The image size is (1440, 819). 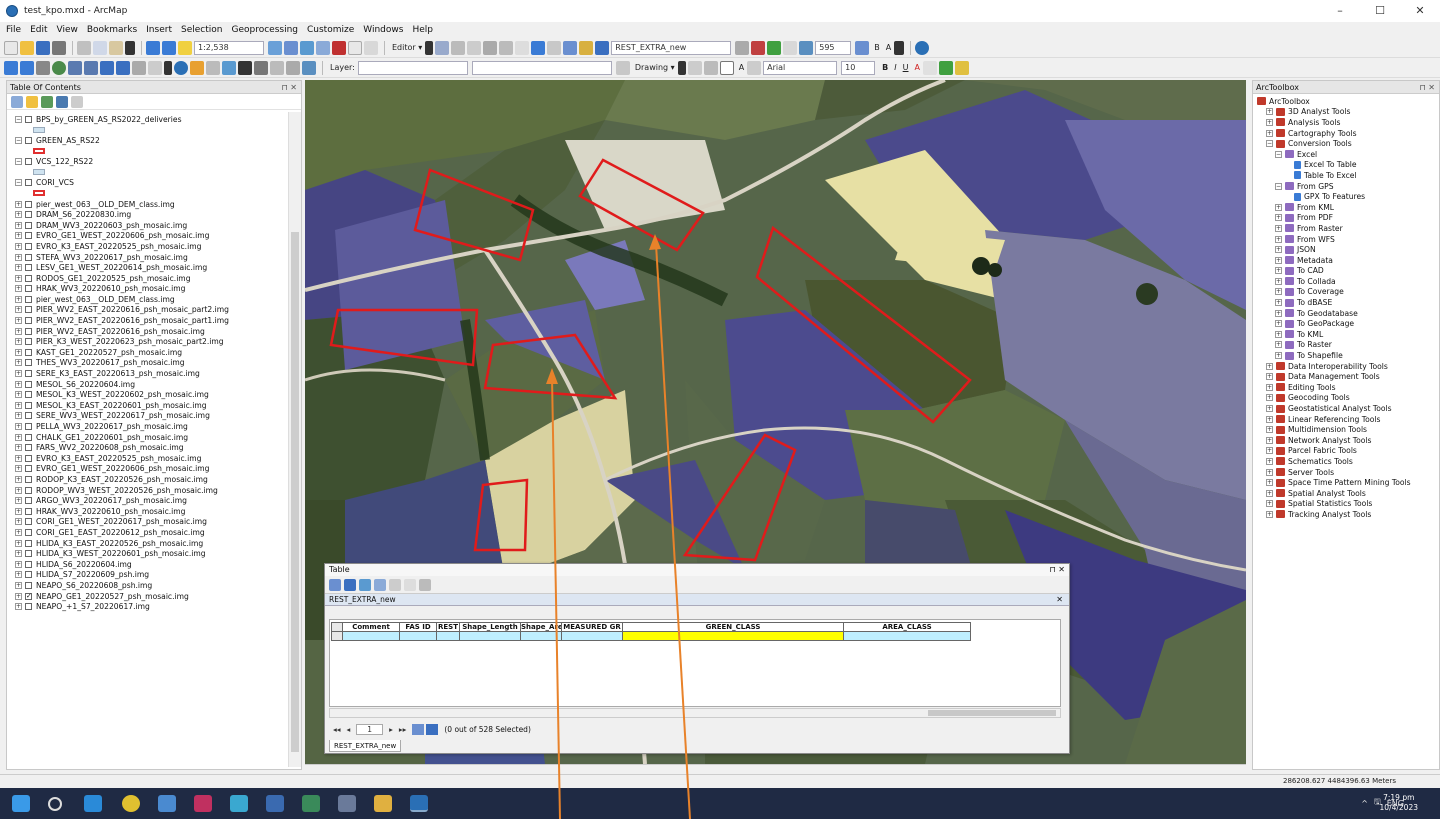 I want to click on reshape-icon, so click(x=506, y=47).